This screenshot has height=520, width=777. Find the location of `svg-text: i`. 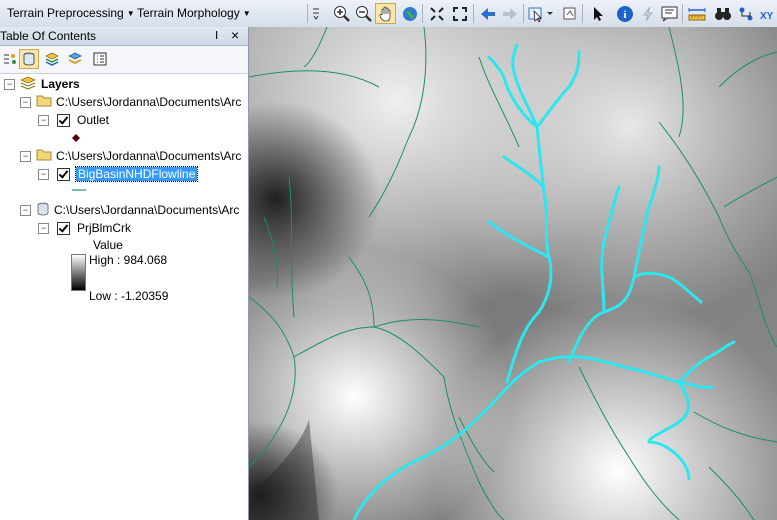

svg-text: i is located at coordinates (624, 15).